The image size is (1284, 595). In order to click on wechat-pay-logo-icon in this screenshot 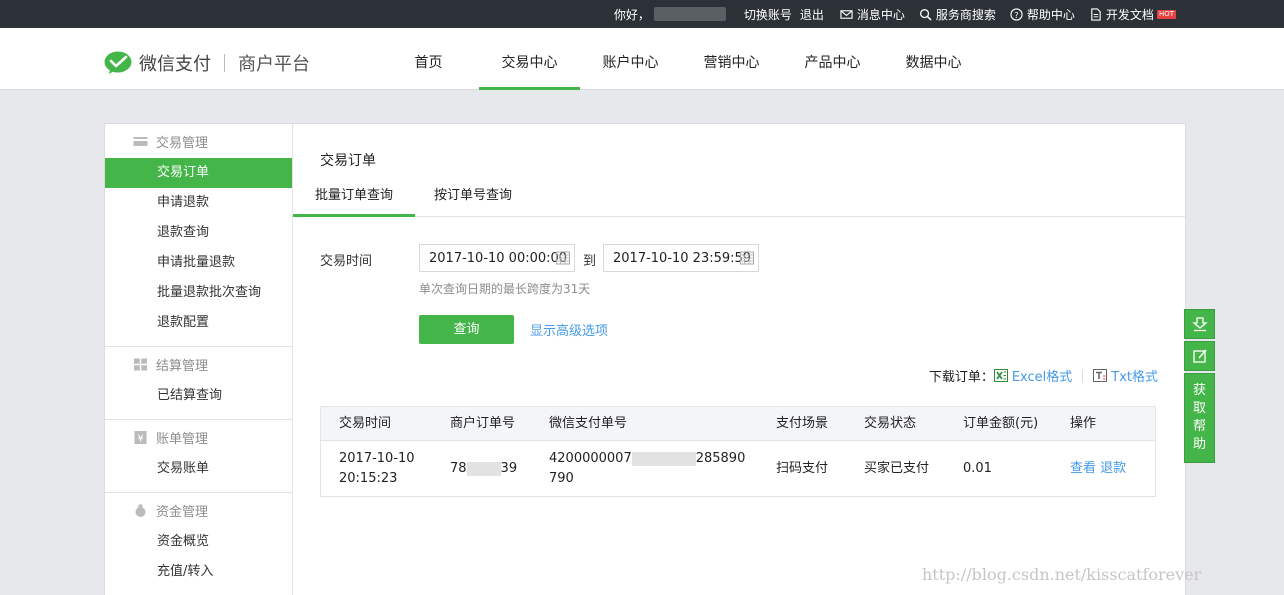, I will do `click(118, 62)`.